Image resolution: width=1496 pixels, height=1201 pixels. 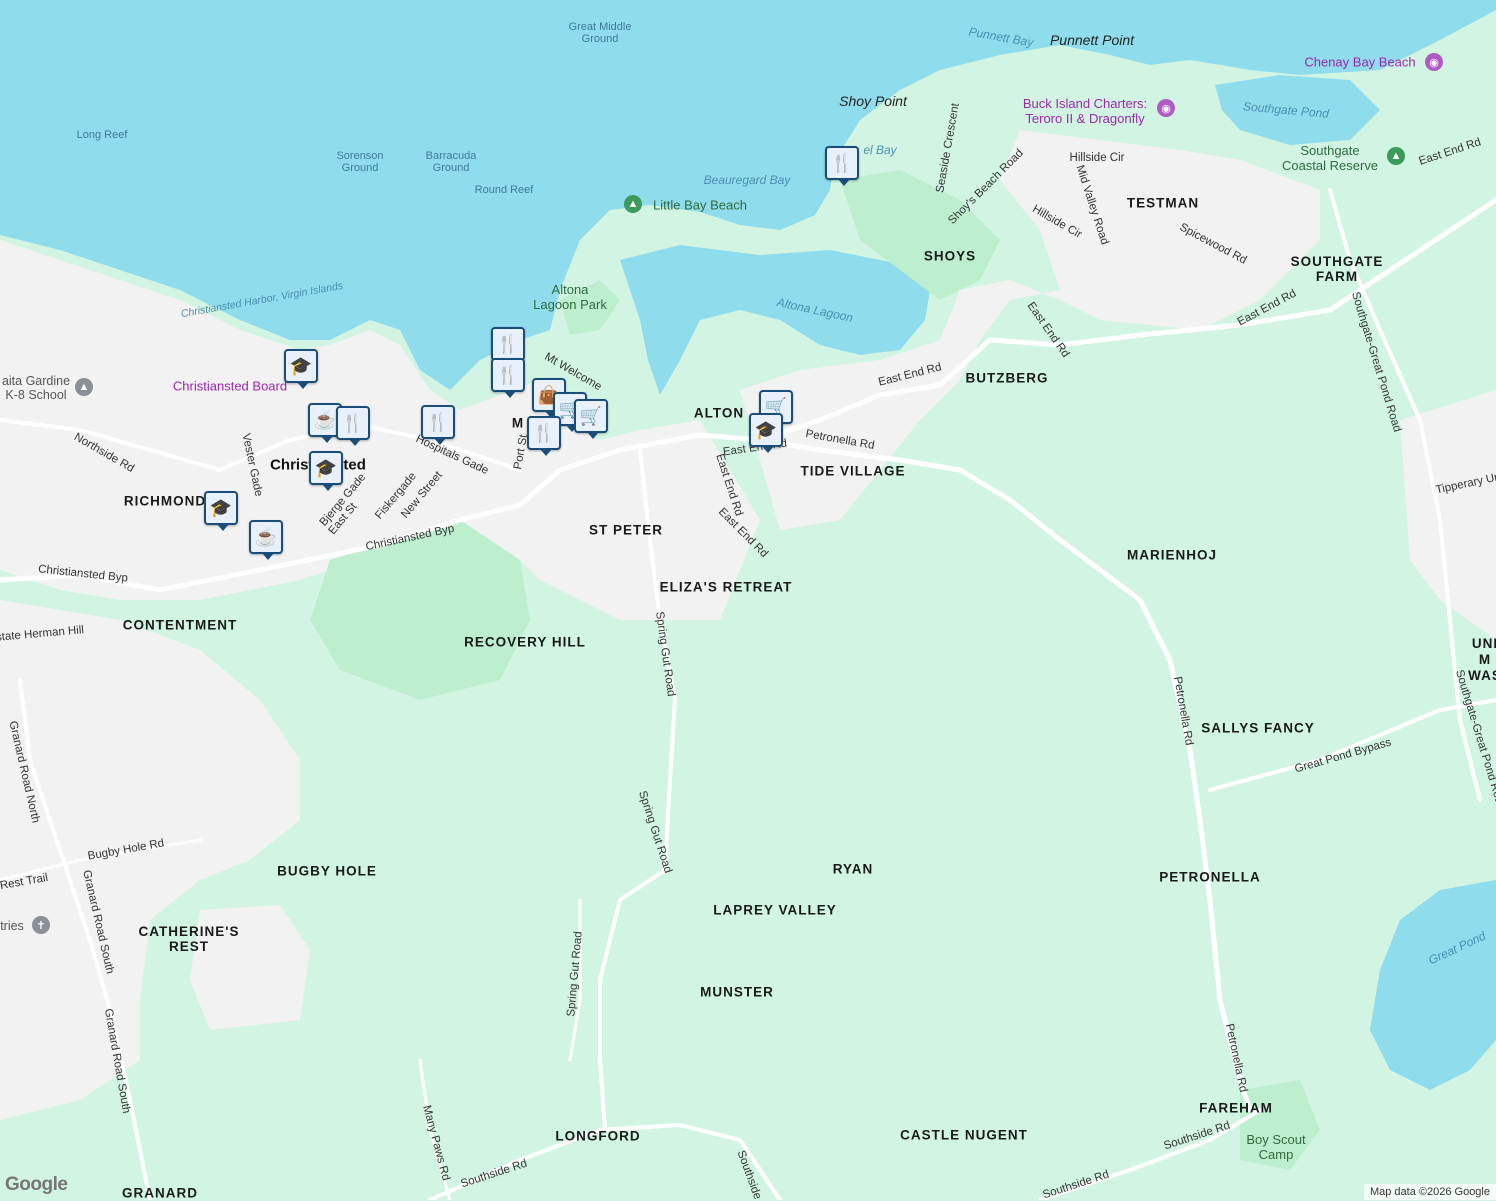 I want to click on grocery-marker: 🛒, so click(x=591, y=419).